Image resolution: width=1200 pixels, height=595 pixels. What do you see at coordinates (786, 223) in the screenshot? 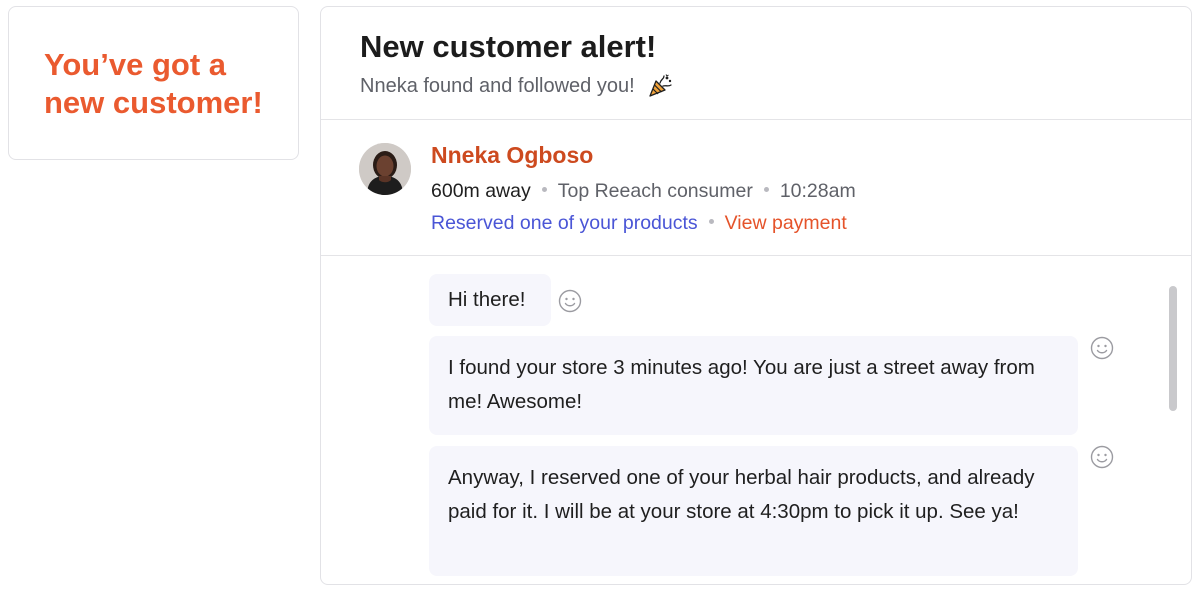
I see `view-payment-link: View payment` at bounding box center [786, 223].